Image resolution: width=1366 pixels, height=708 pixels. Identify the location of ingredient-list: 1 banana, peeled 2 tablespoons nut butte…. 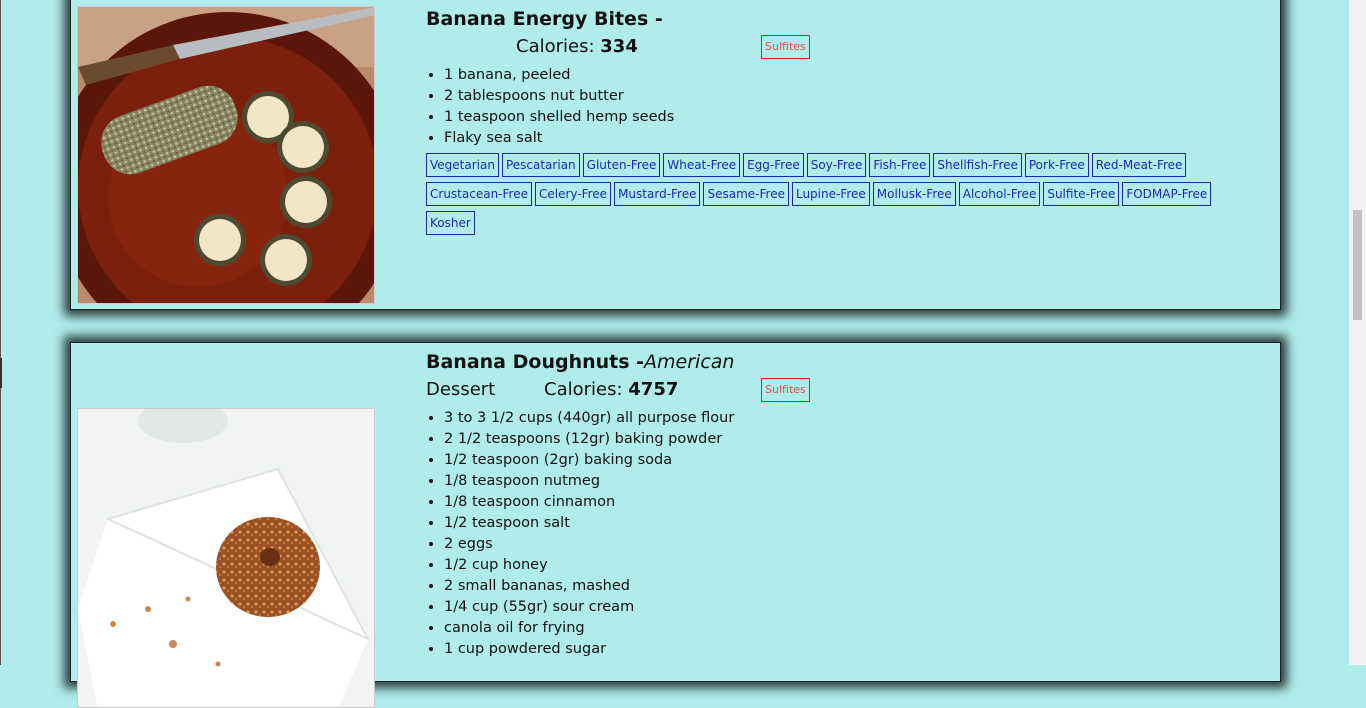
(843, 107).